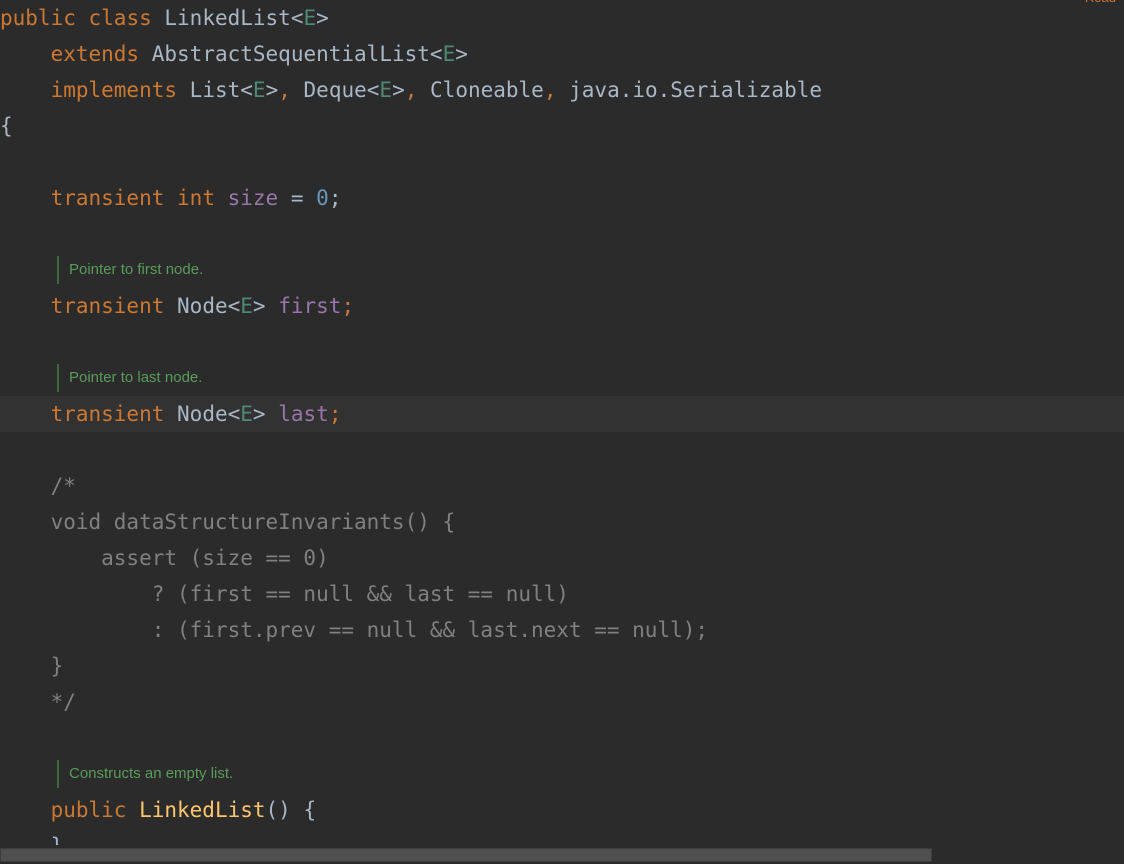  I want to click on token-supertype: AbstractSequentialList, so click(290, 54).